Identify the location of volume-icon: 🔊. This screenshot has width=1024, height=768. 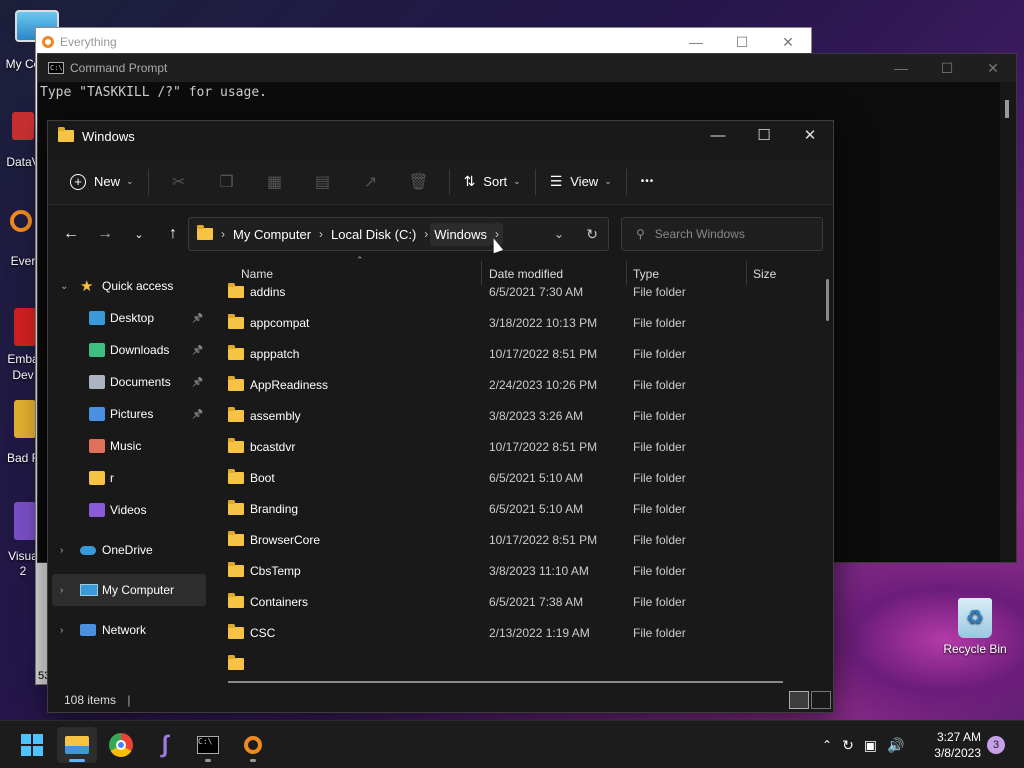
(895, 745).